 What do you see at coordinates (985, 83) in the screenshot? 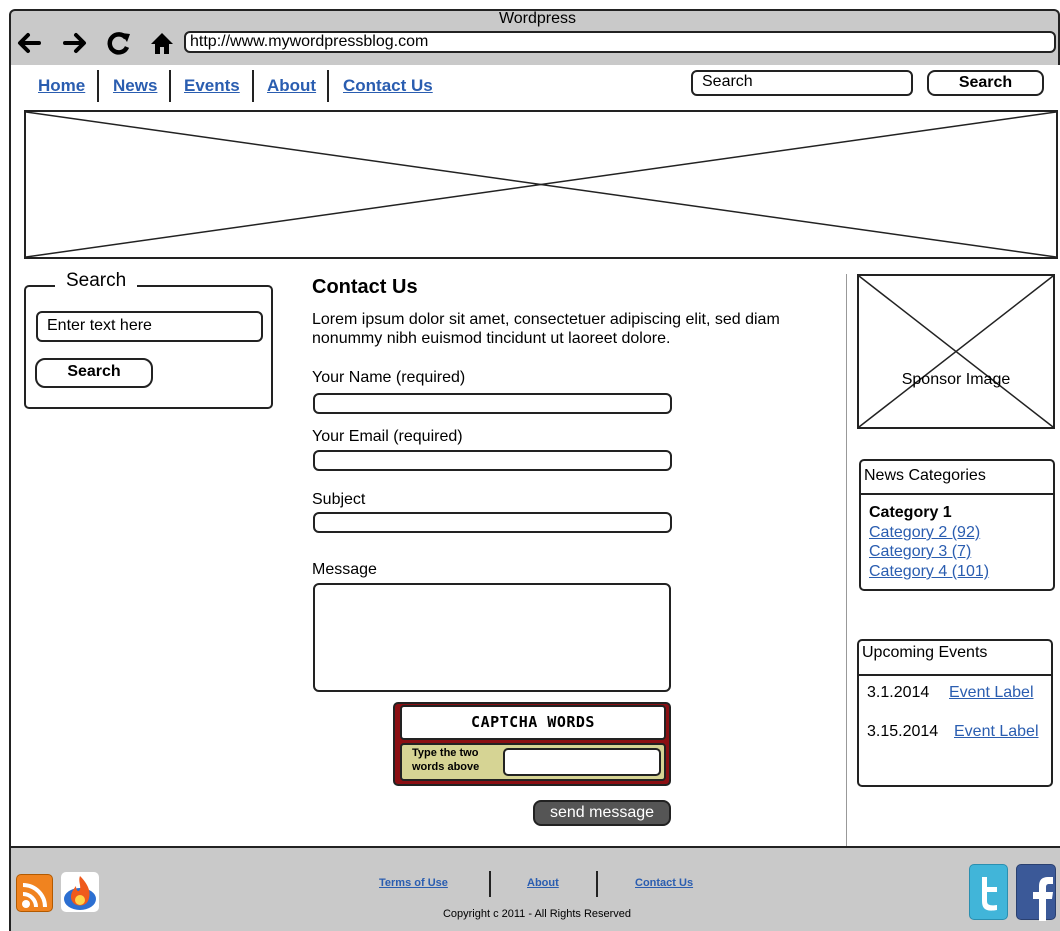
I see `header-search-button: Search` at bounding box center [985, 83].